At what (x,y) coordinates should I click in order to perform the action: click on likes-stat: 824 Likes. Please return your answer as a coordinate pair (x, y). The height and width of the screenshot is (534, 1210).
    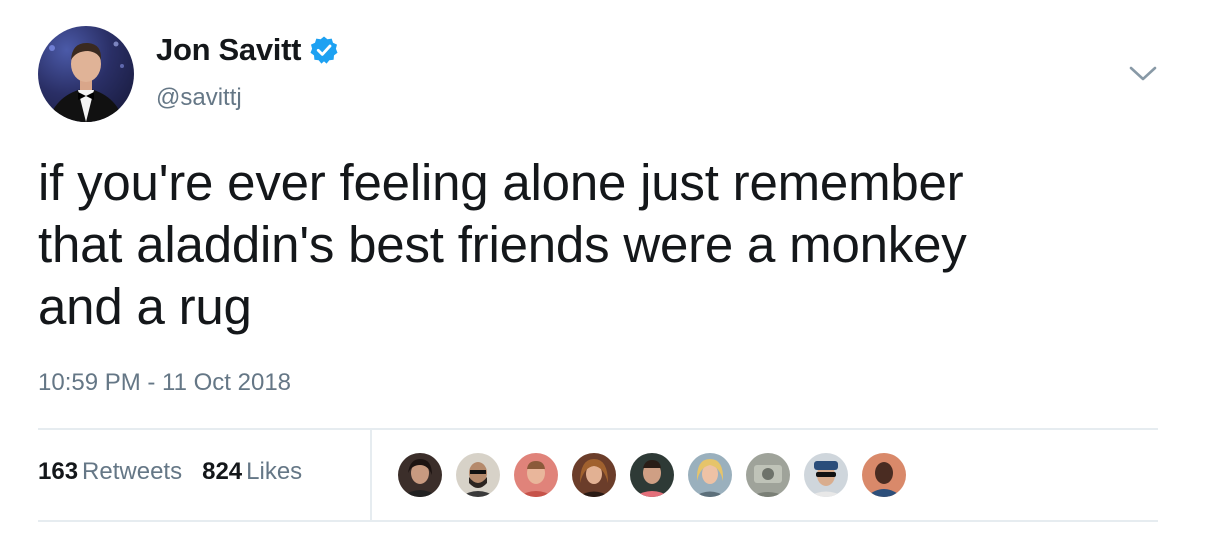
    Looking at the image, I should click on (252, 472).